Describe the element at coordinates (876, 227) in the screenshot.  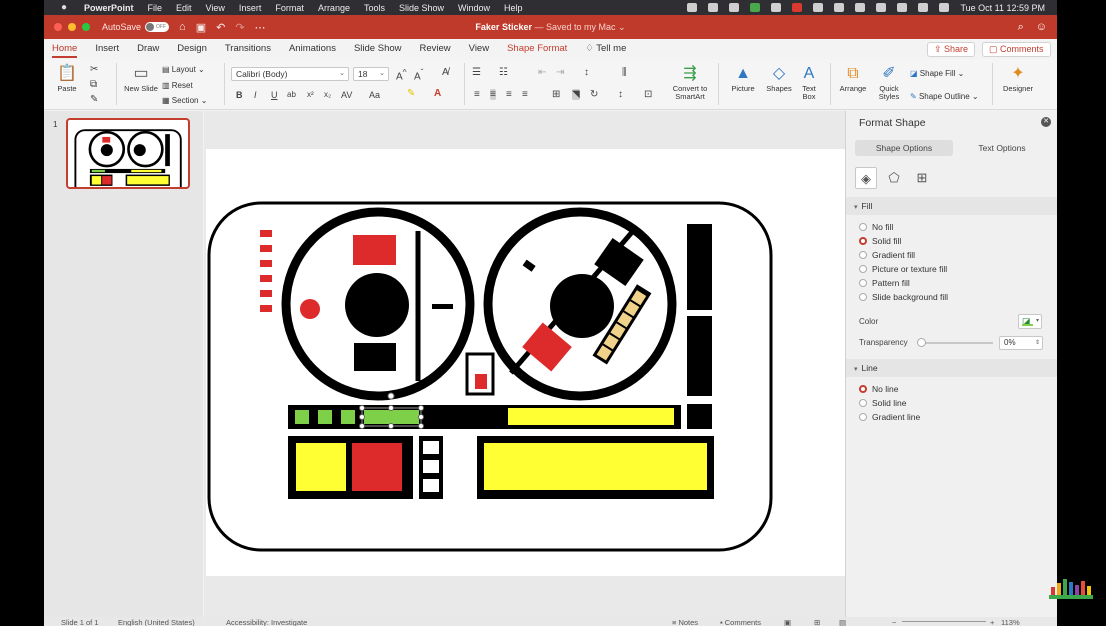
I see `fill-option-no-fill: No fill` at that location.